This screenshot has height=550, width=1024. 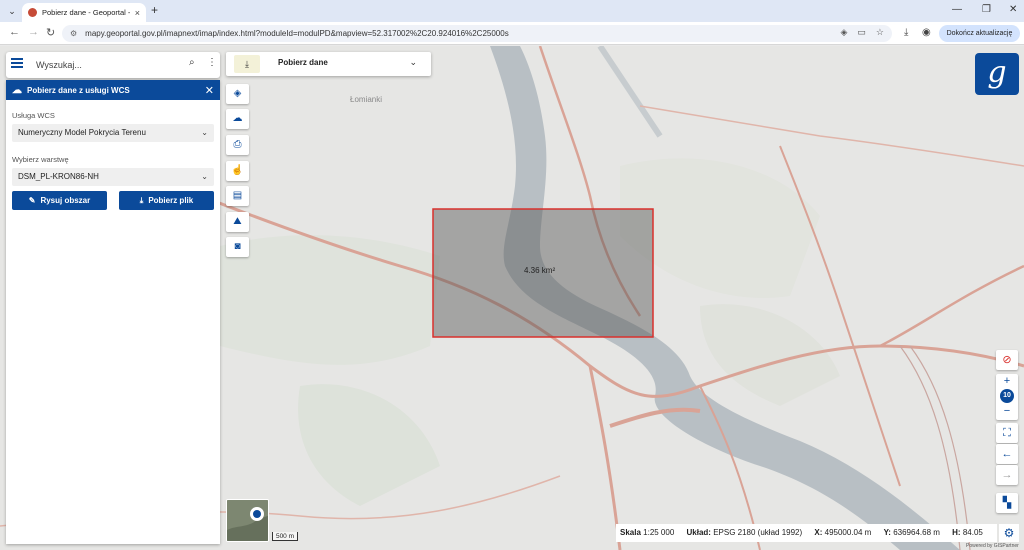 What do you see at coordinates (33, 32) in the screenshot?
I see `forward-icon: →` at bounding box center [33, 32].